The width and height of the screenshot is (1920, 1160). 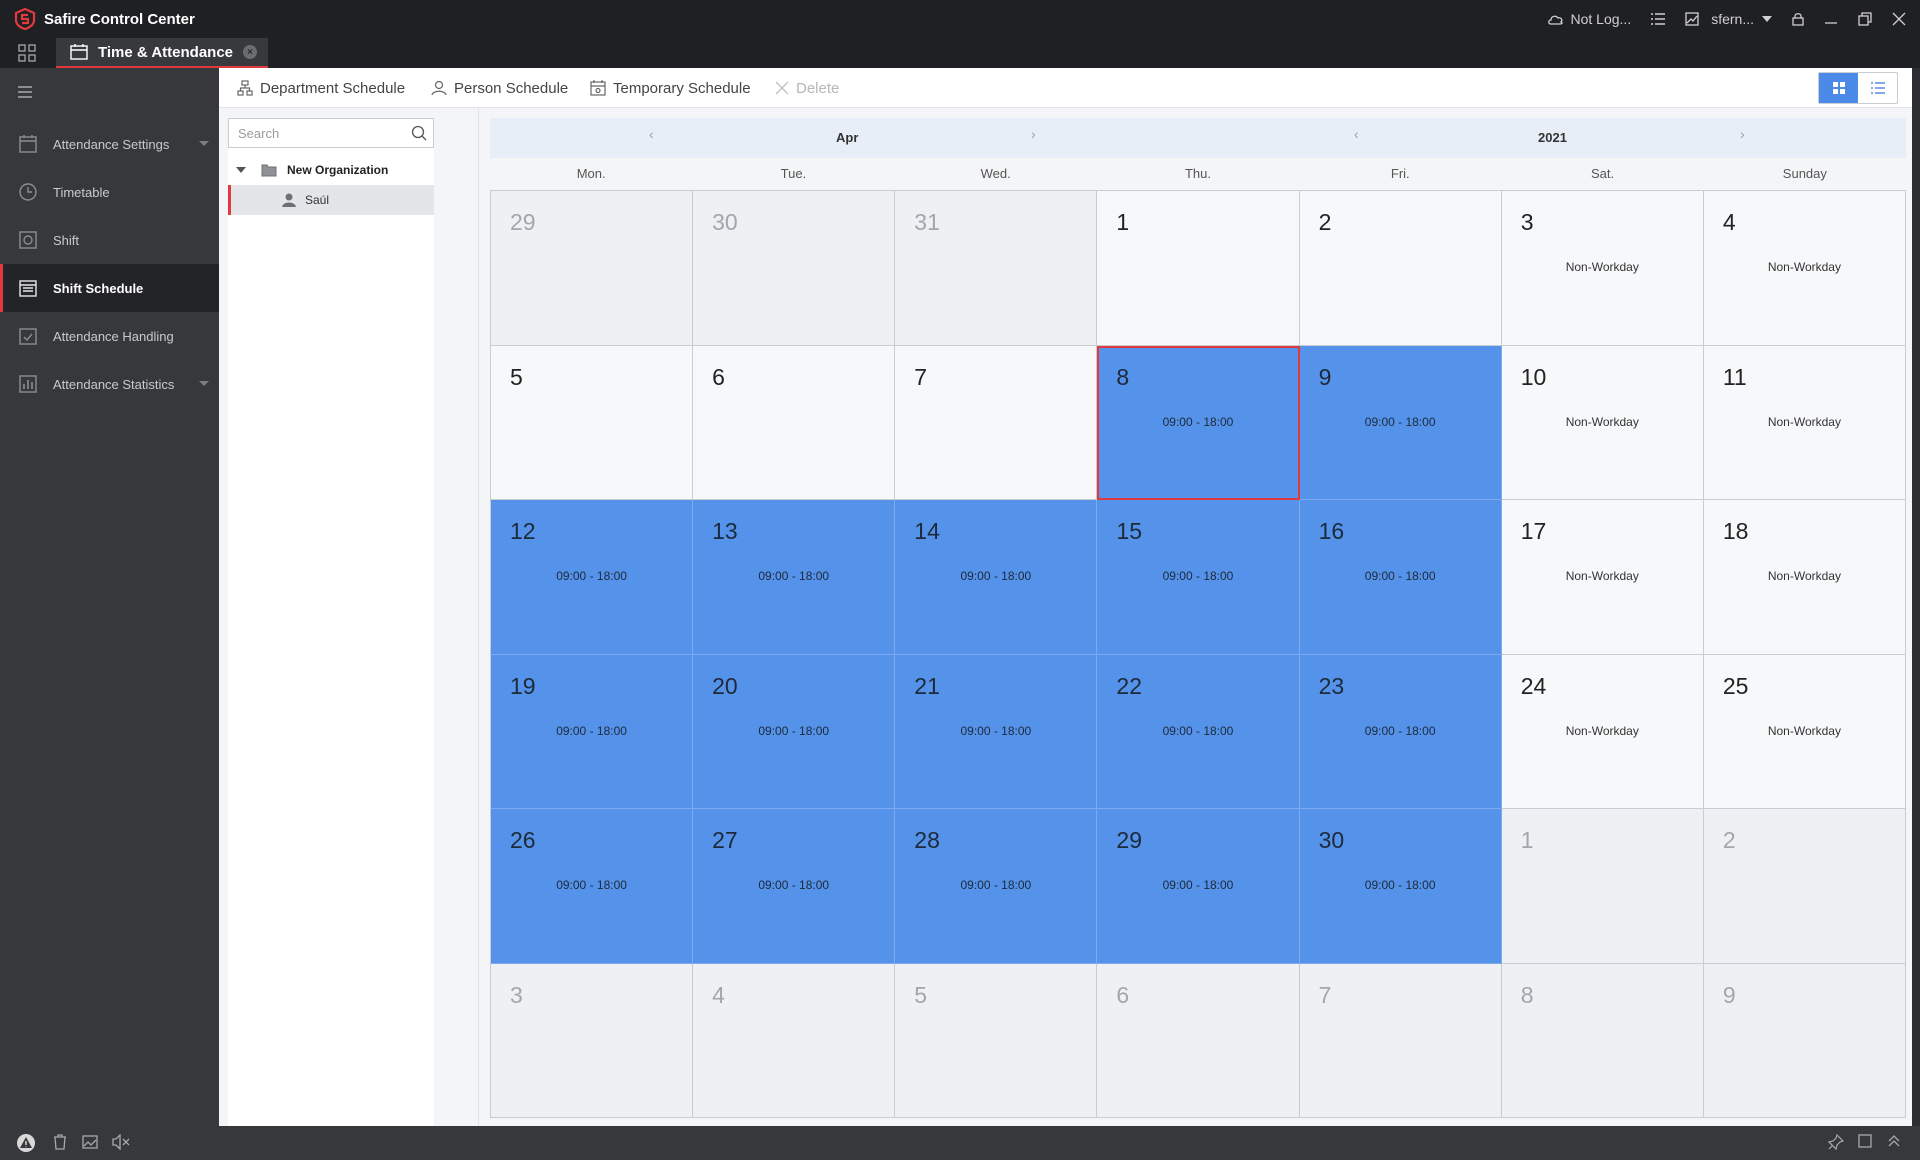 What do you see at coordinates (1838, 88) in the screenshot?
I see `calendar-view-button` at bounding box center [1838, 88].